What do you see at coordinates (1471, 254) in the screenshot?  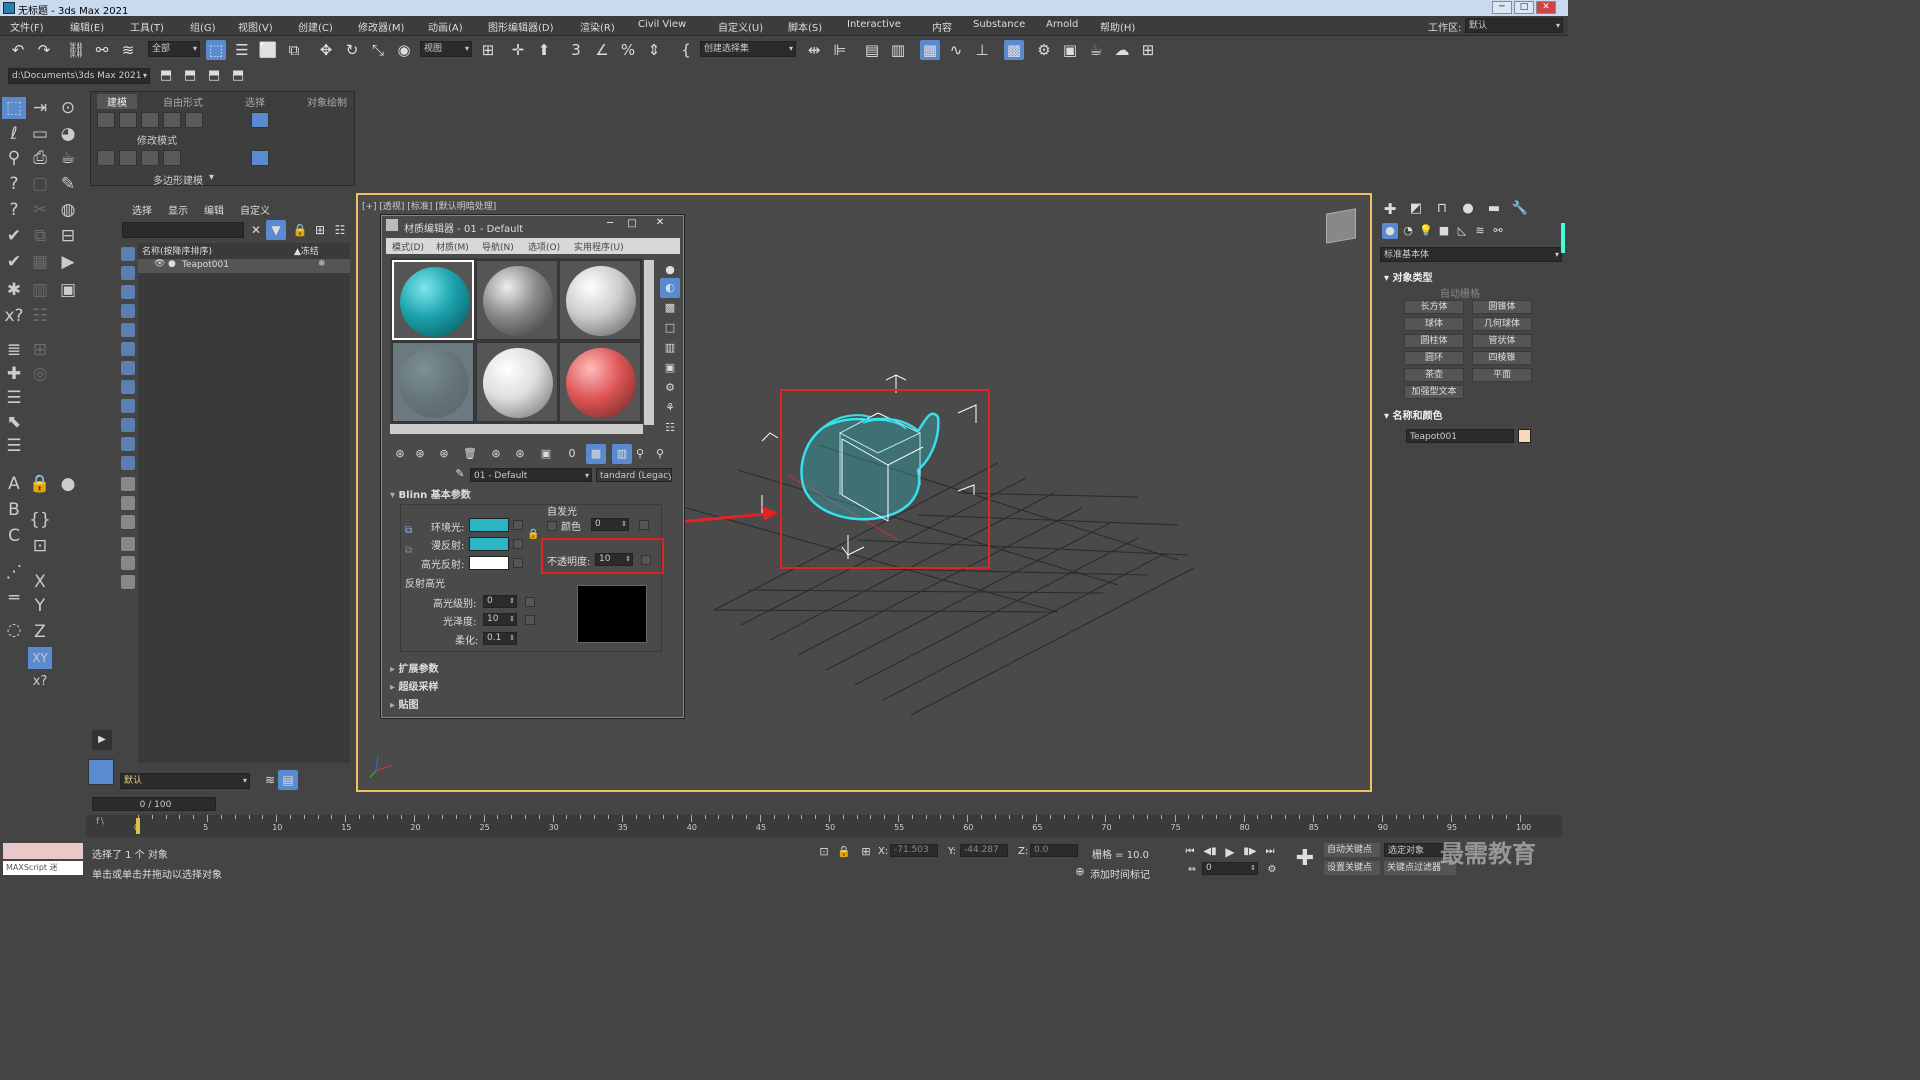 I see `category-select: 标准基本体 ▾` at bounding box center [1471, 254].